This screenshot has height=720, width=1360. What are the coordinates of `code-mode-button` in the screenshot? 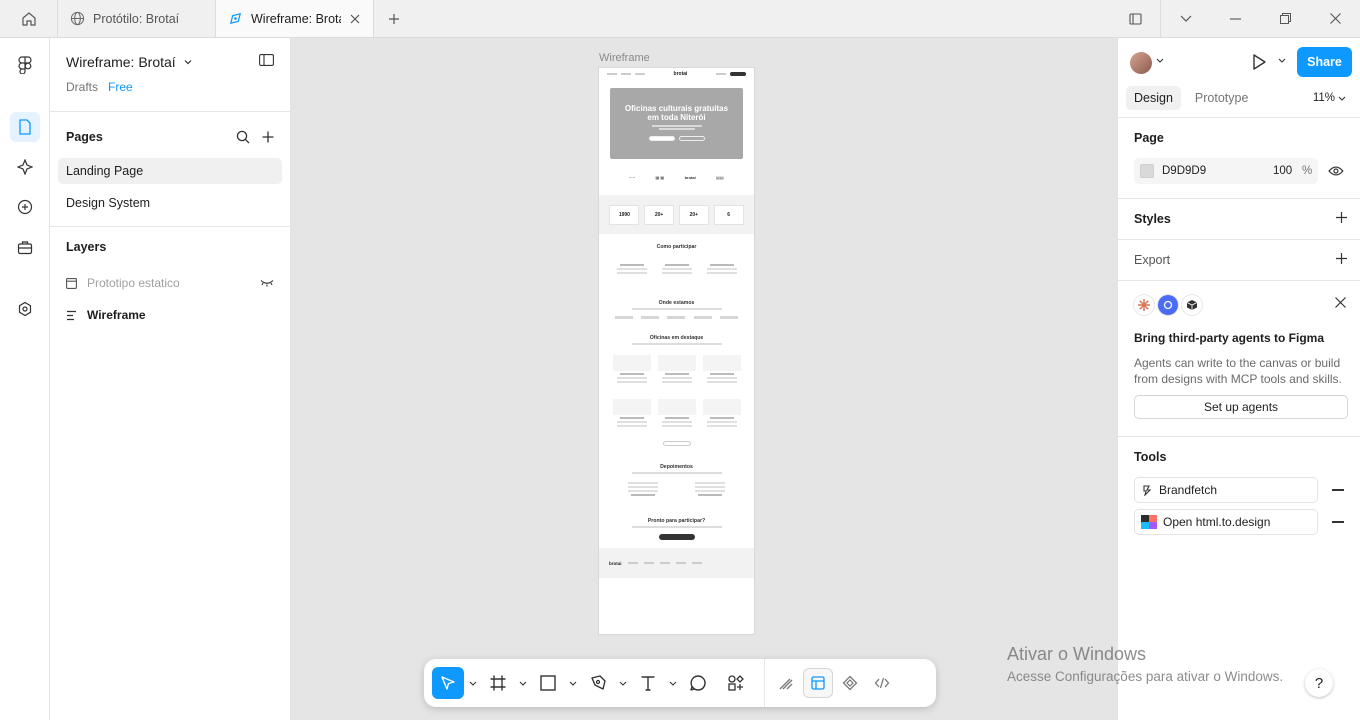 It's located at (882, 683).